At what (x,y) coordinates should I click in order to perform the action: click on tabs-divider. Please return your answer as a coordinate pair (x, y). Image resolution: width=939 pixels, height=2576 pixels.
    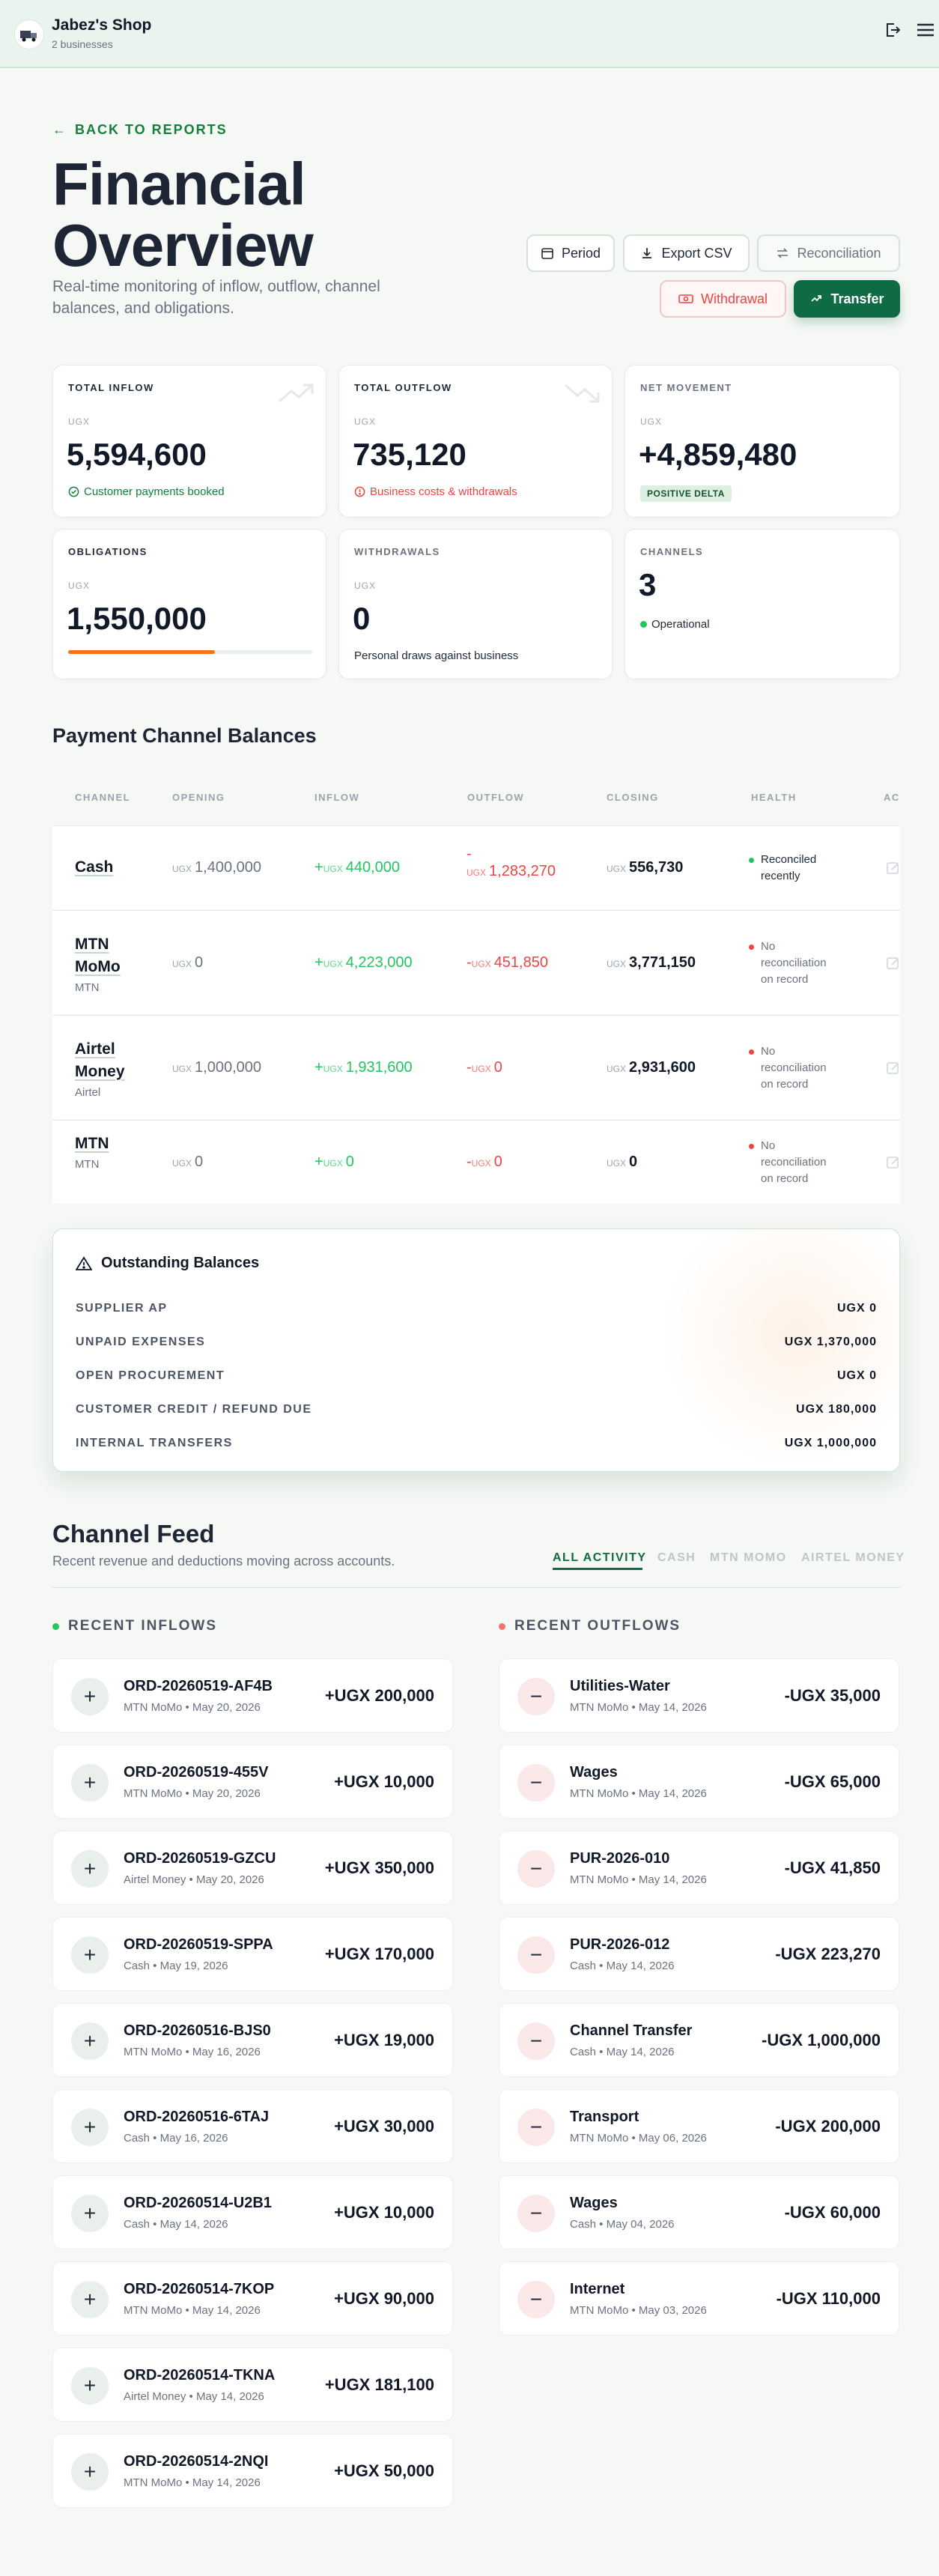
    Looking at the image, I should click on (476, 1588).